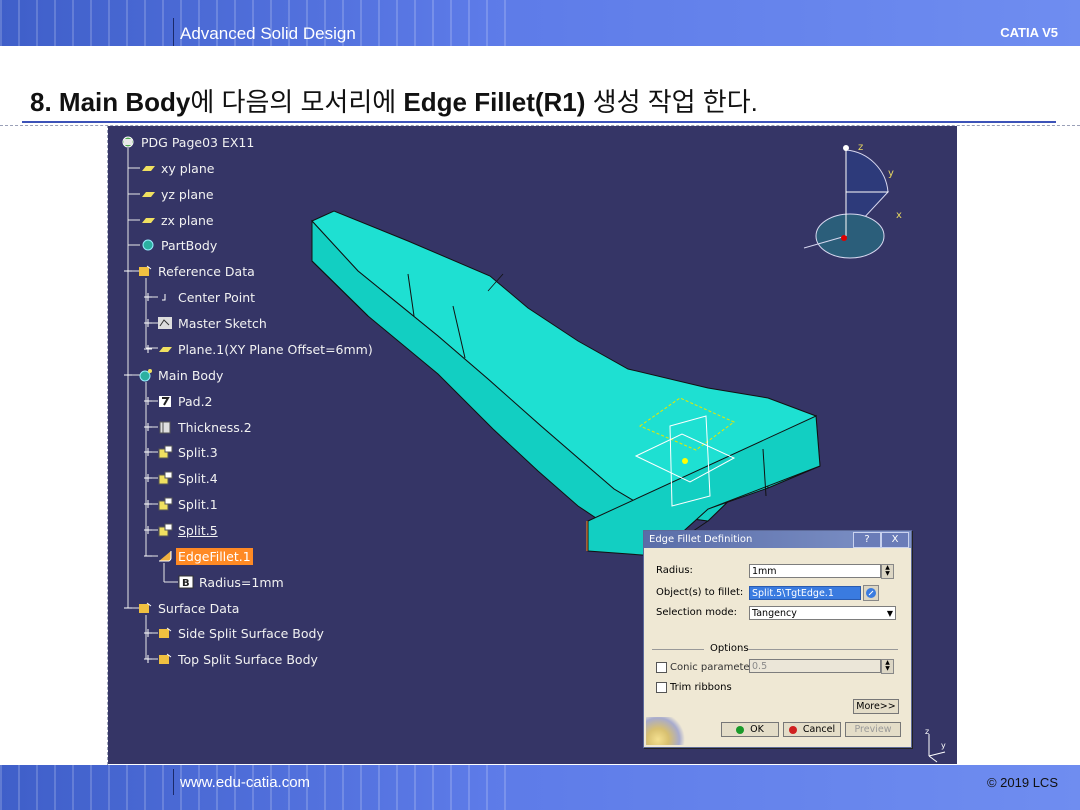  I want to click on selection-mode-label: Selection mode:, so click(696, 612).